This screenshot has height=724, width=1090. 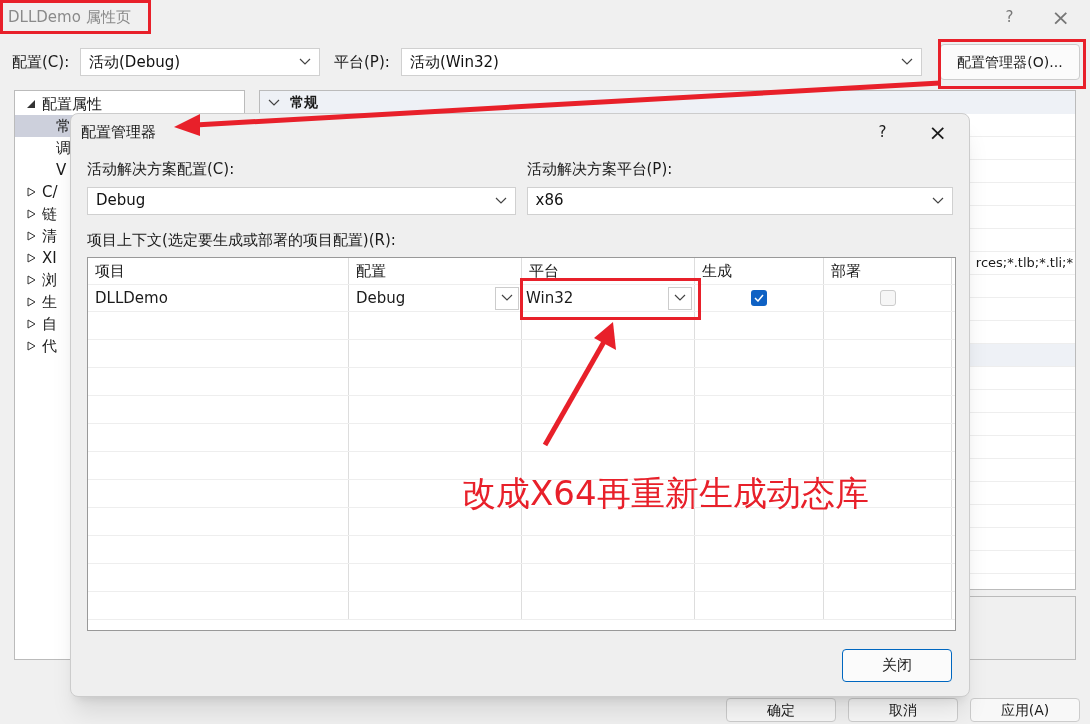 I want to click on field-label: 活动解决方案配置(C):, so click(x=161, y=169).